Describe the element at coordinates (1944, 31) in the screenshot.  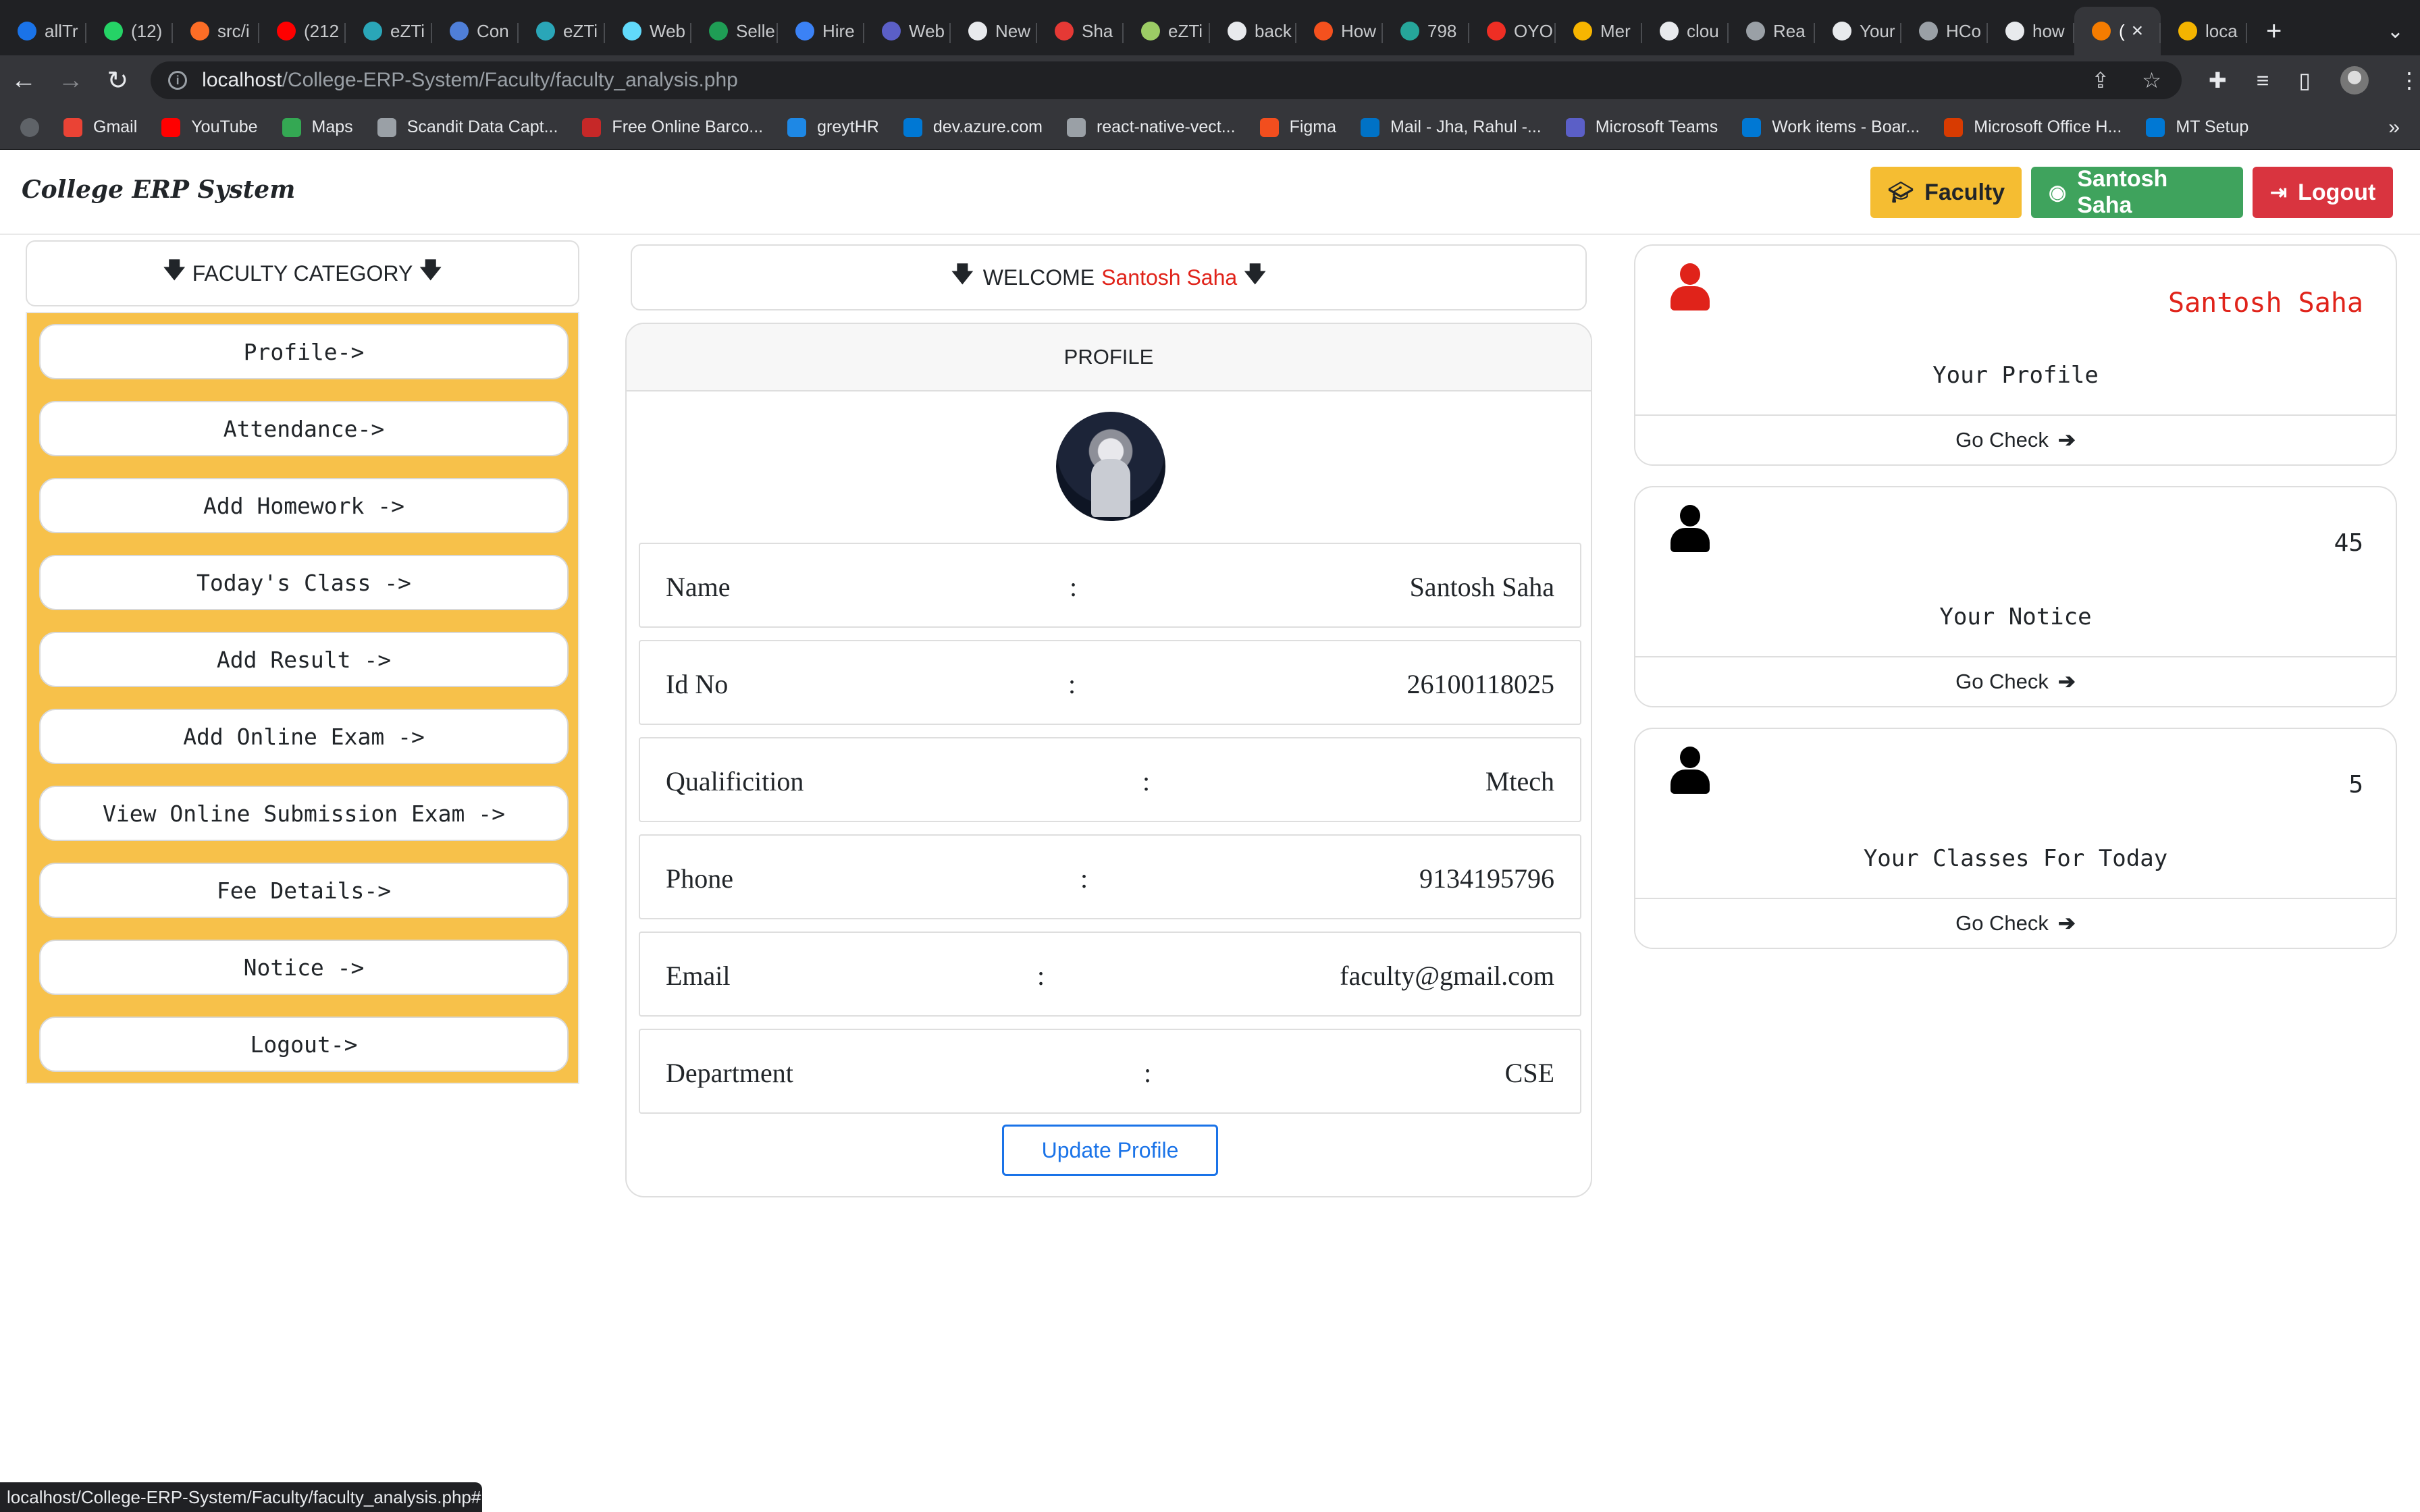
I see `browser-tab: HCo` at that location.